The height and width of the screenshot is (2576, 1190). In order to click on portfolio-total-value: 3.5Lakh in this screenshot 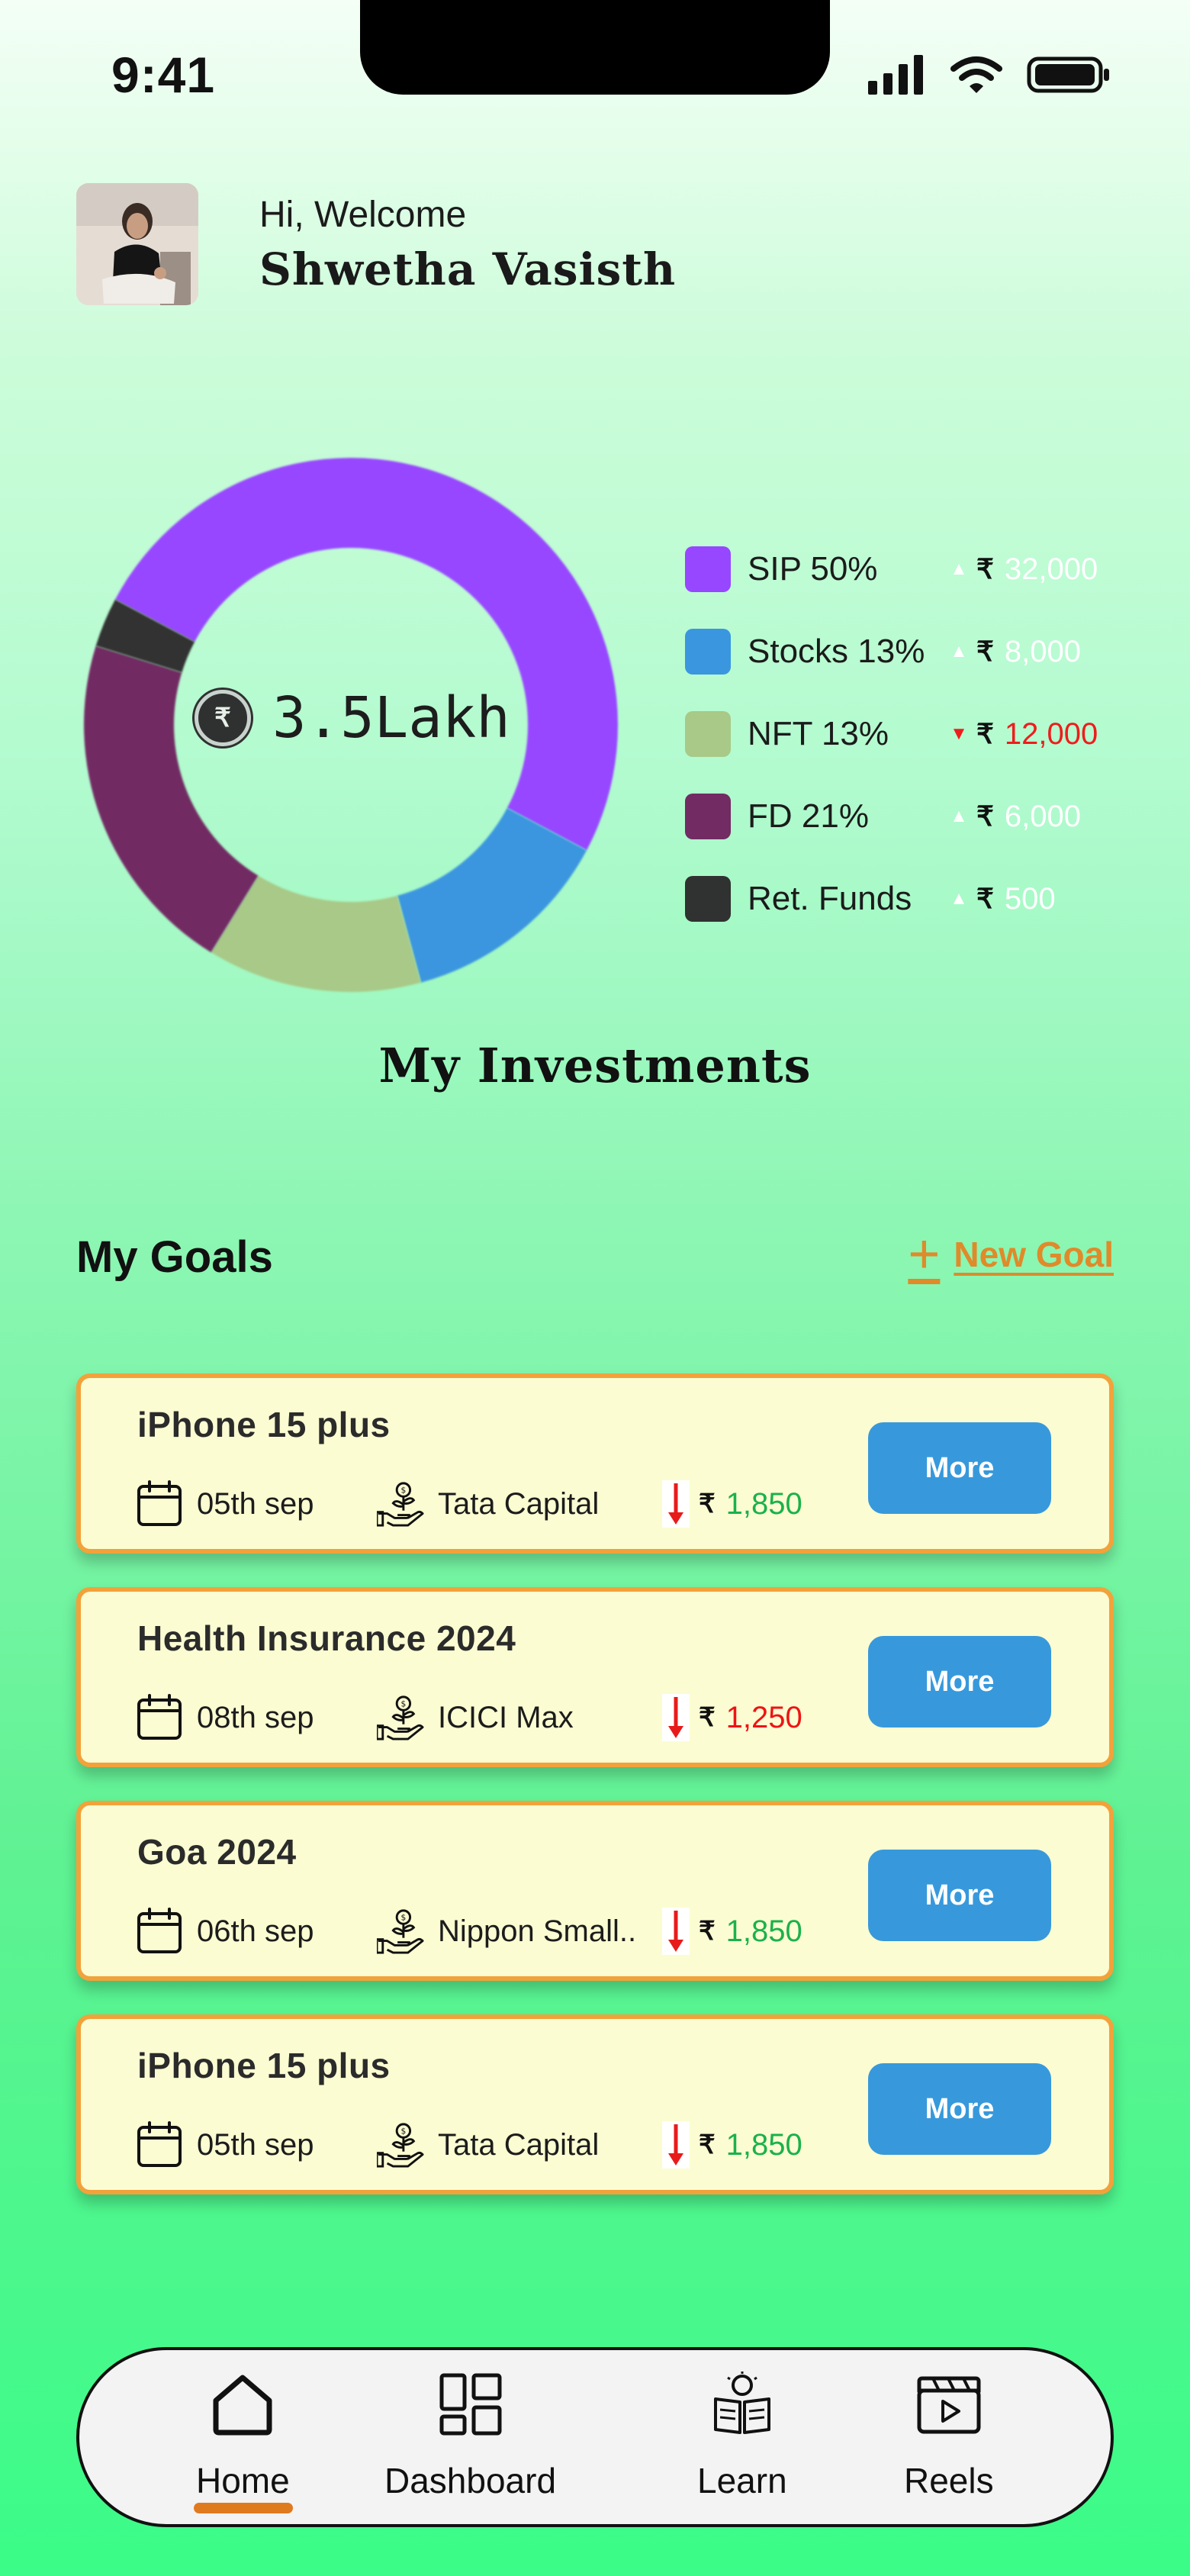, I will do `click(391, 718)`.